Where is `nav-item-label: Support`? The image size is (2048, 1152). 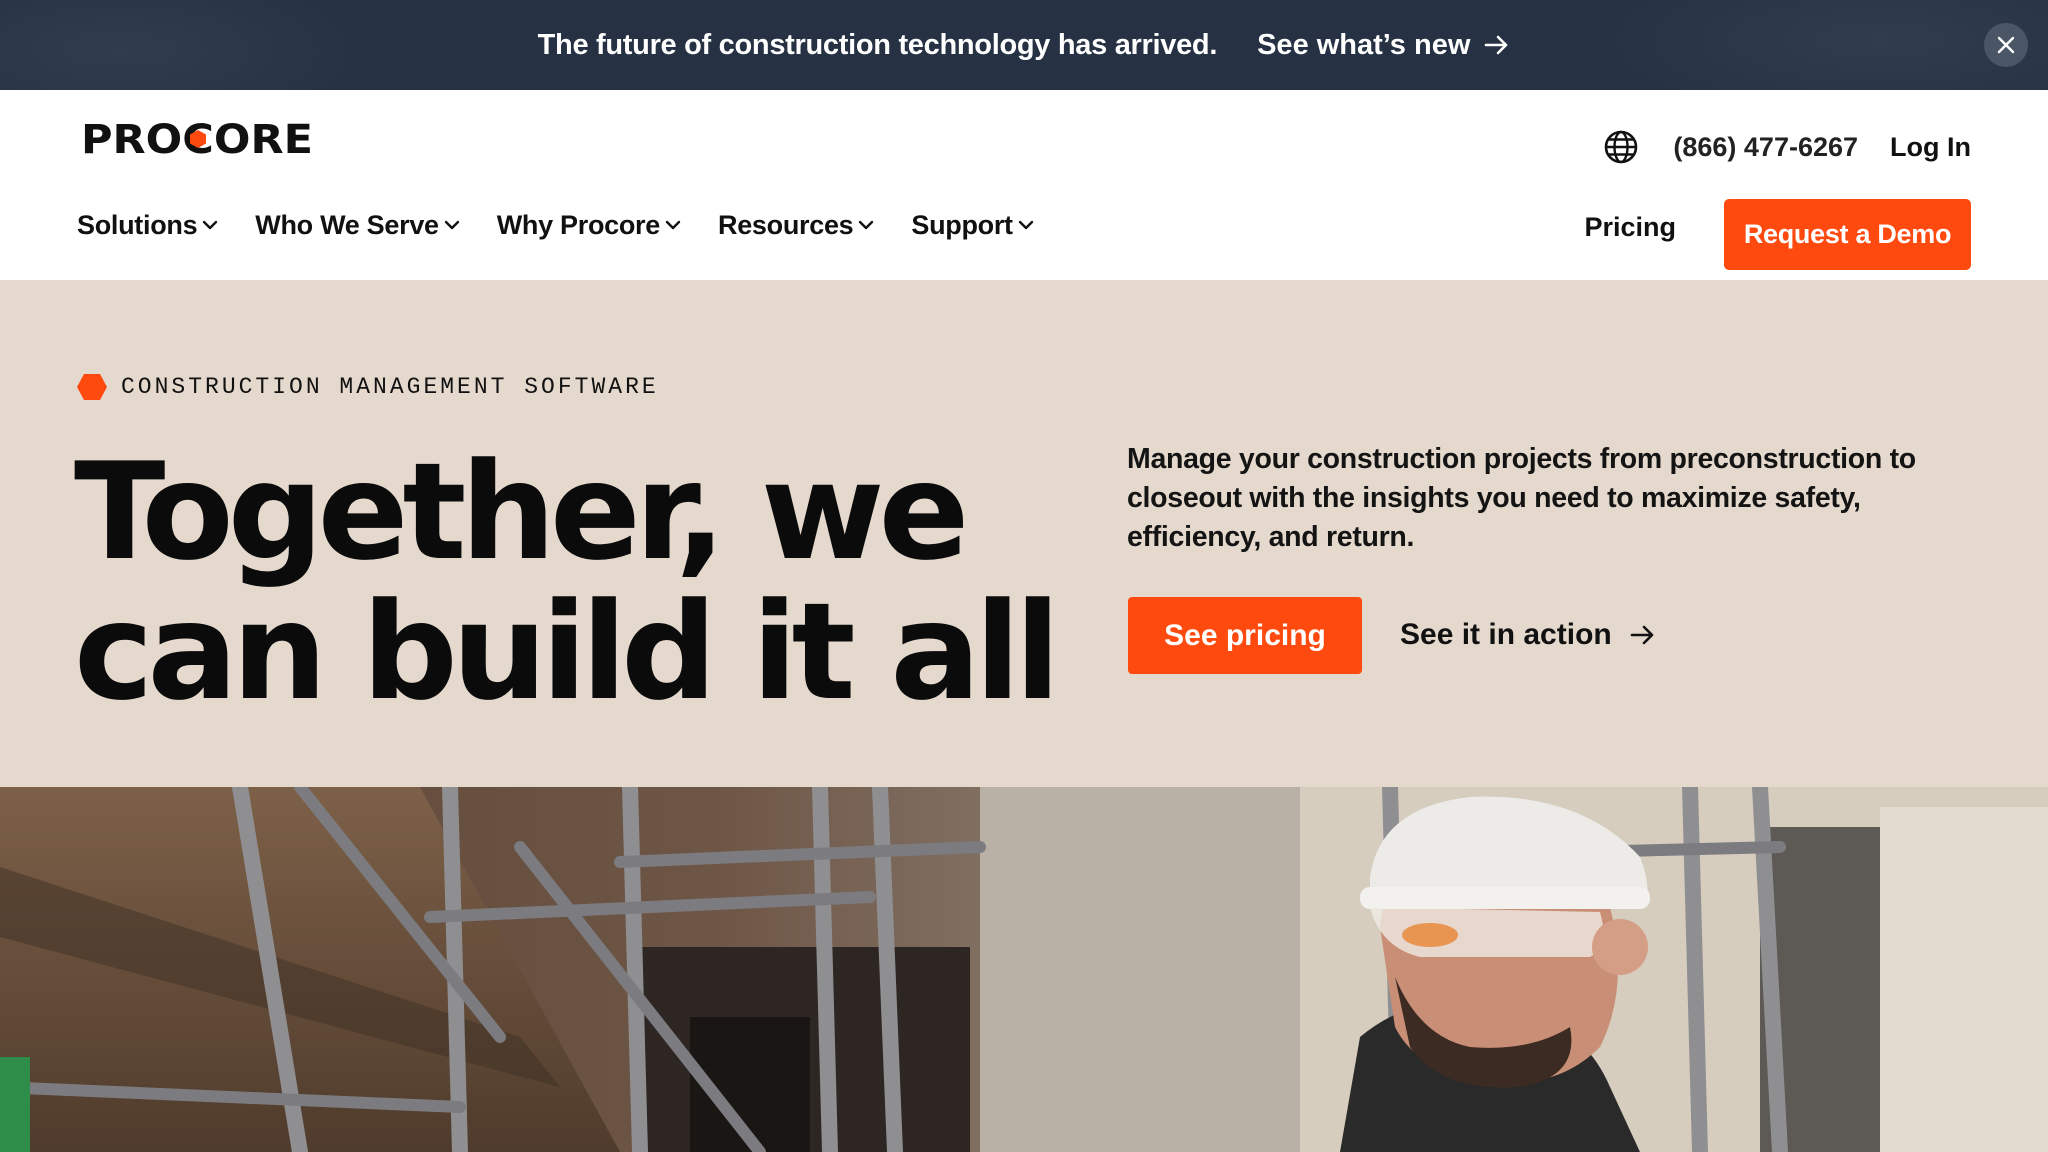
nav-item-label: Support is located at coordinates (962, 224).